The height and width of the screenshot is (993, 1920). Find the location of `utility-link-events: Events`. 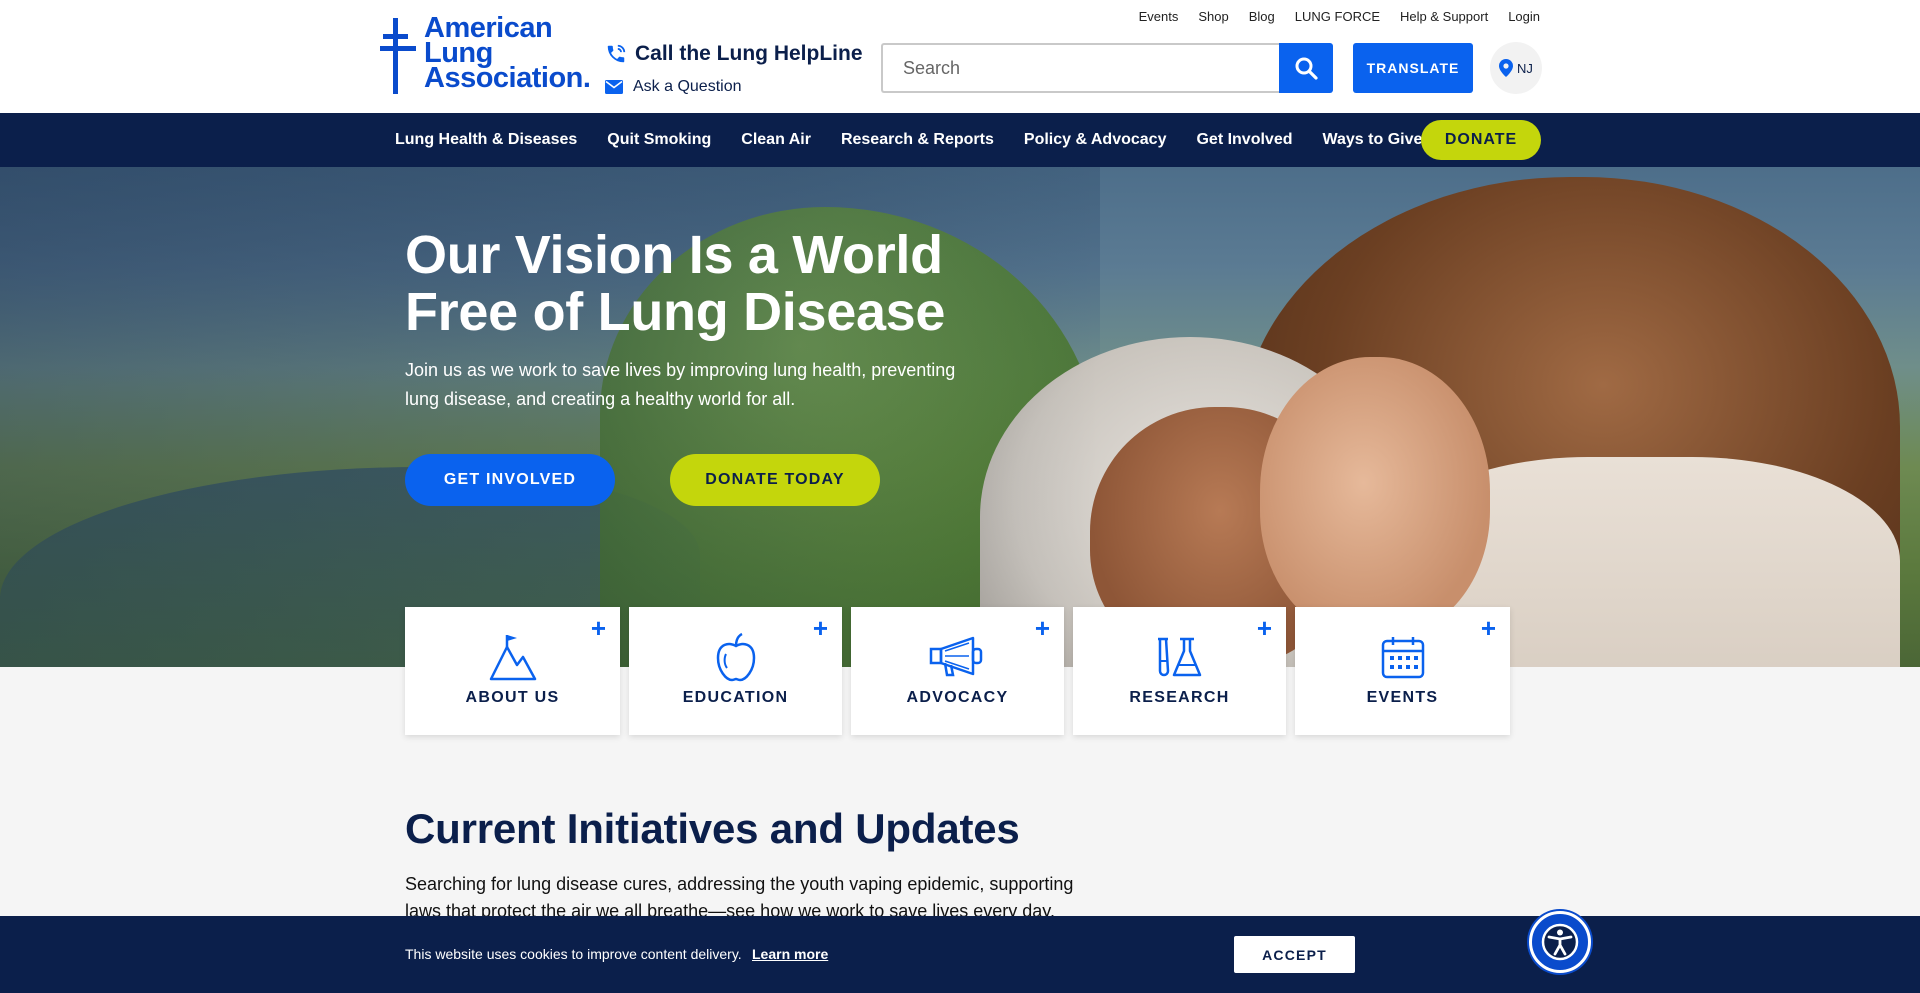

utility-link-events: Events is located at coordinates (1159, 16).